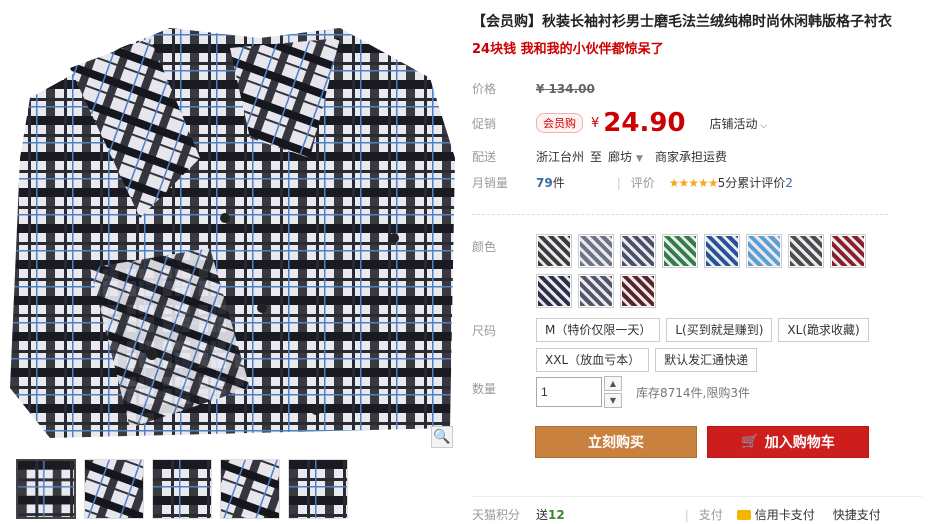 Image resolution: width=930 pixels, height=524 pixels. Describe the element at coordinates (761, 183) in the screenshot. I see `review-count-label: 累计评价` at that location.